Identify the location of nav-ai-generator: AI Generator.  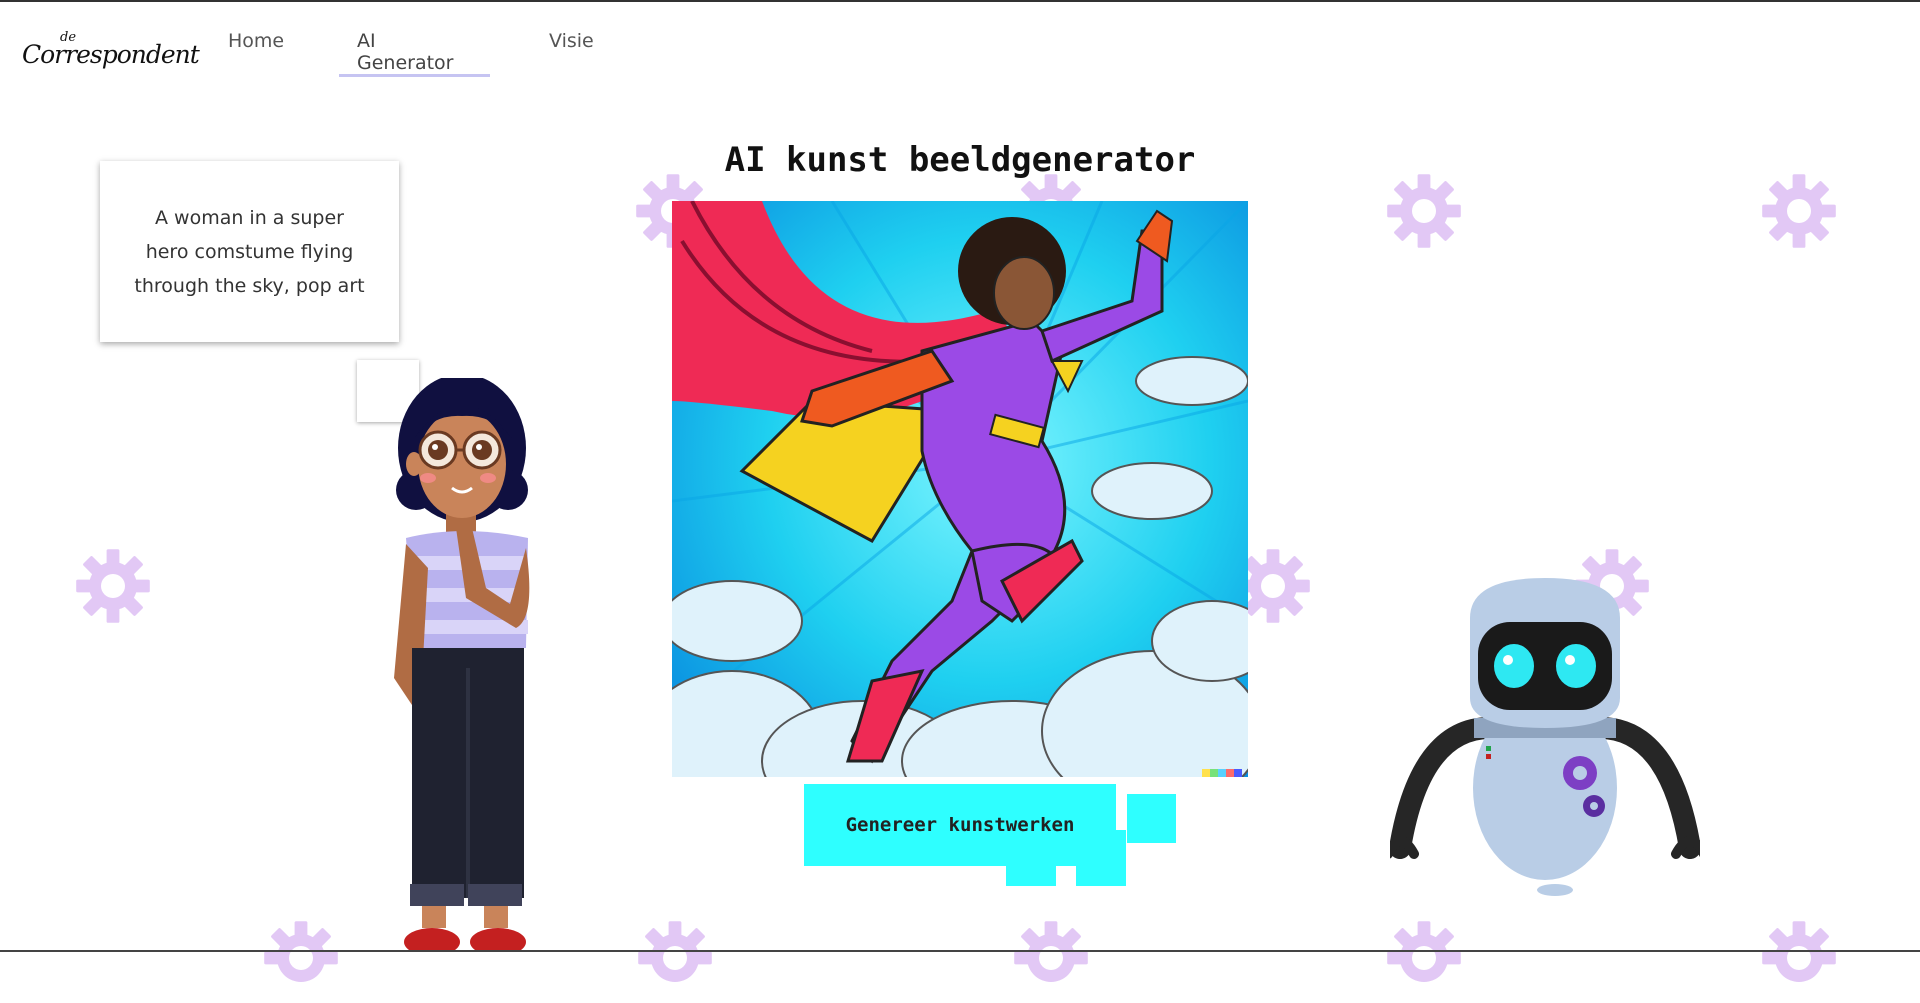
(405, 52).